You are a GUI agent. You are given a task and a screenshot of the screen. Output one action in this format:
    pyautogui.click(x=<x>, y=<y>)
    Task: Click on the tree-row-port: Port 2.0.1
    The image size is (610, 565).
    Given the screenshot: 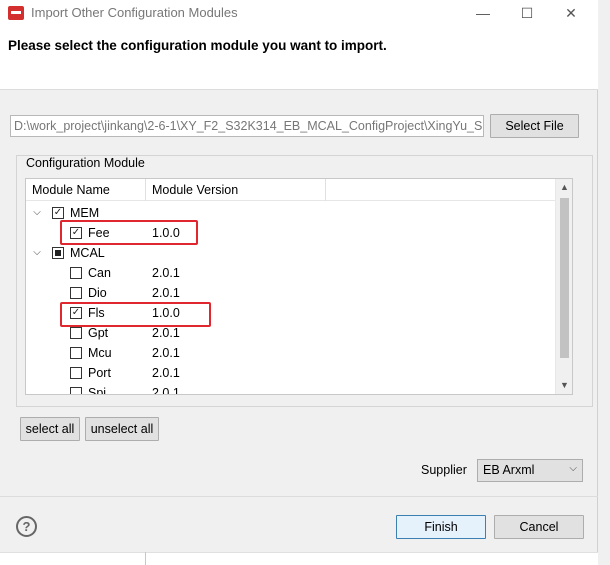 What is the action you would take?
    pyautogui.click(x=291, y=373)
    